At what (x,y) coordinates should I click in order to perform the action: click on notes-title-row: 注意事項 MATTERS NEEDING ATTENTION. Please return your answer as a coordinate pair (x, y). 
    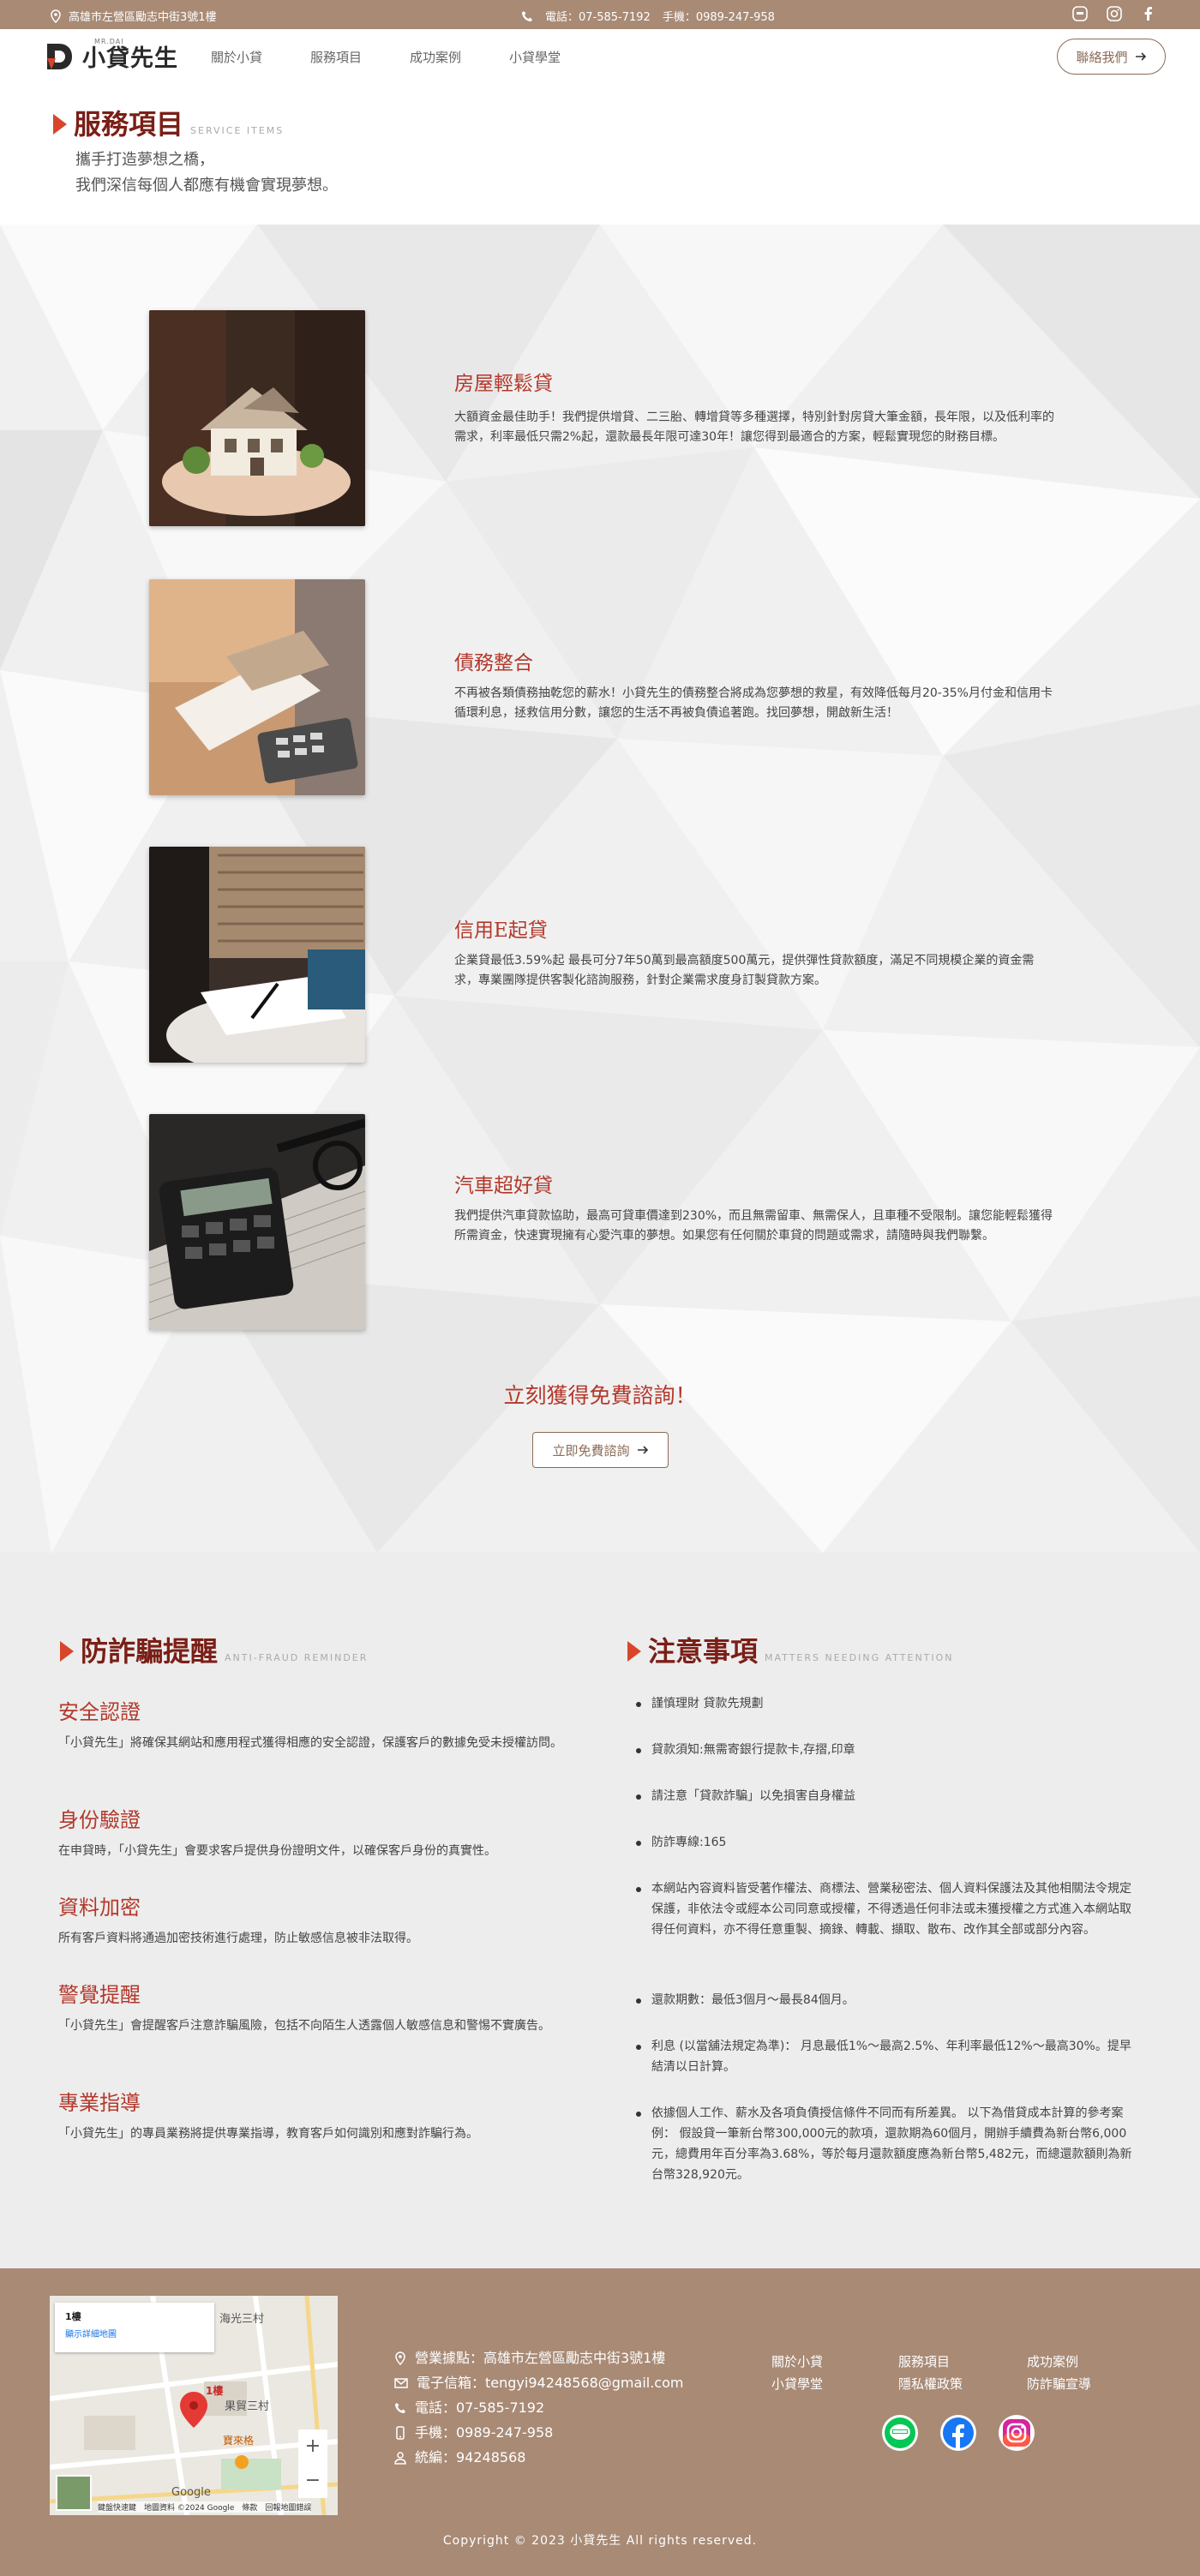
    Looking at the image, I should click on (790, 1651).